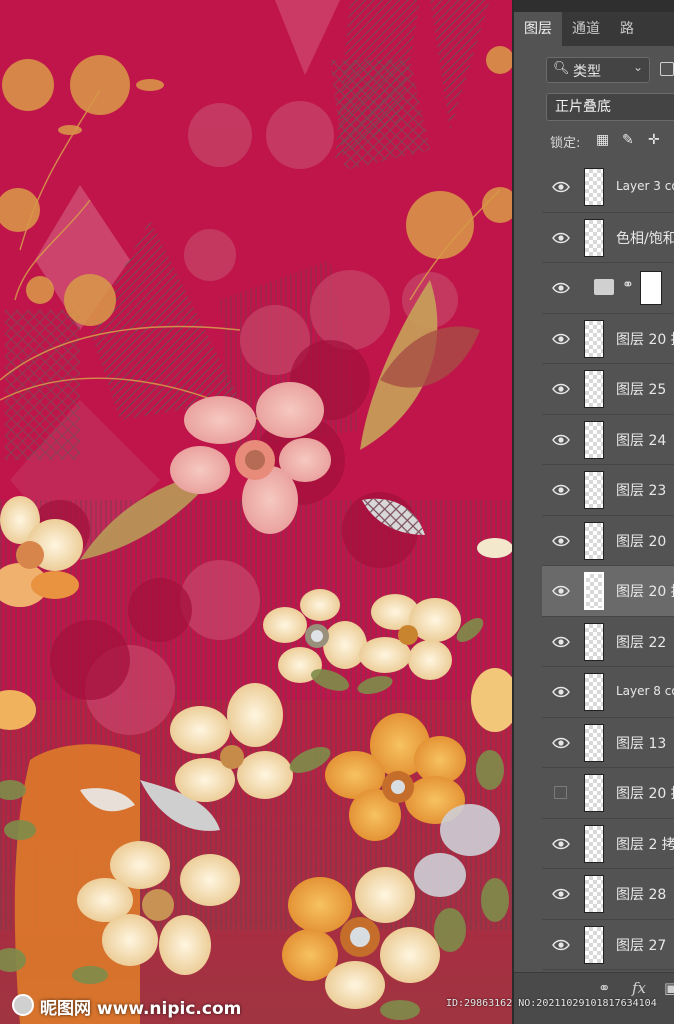  Describe the element at coordinates (608, 894) in the screenshot. I see `layer-row: 图层 28` at that location.